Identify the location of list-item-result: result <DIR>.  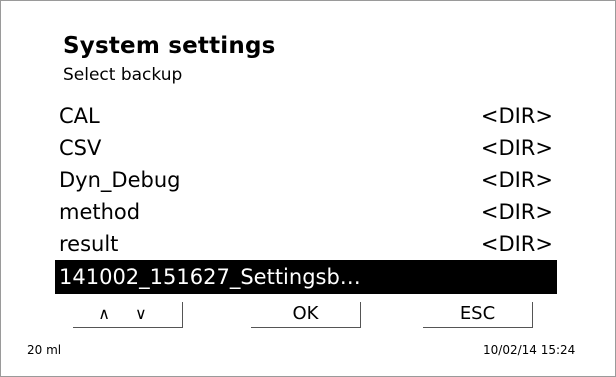
(306, 244).